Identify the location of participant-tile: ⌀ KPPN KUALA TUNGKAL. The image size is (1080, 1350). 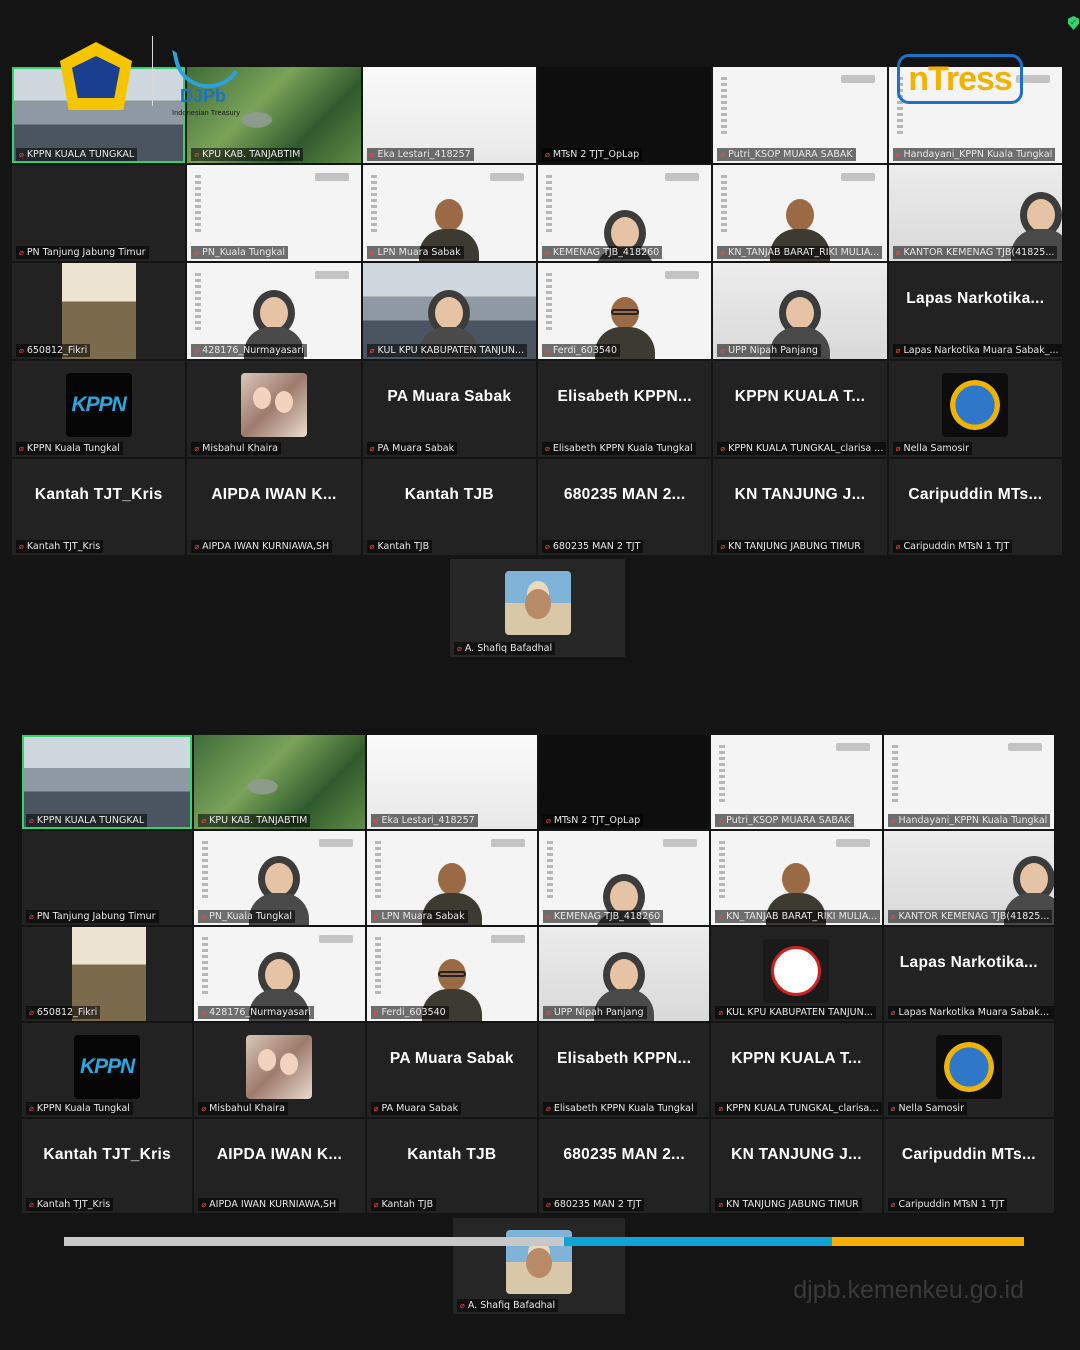
(107, 782).